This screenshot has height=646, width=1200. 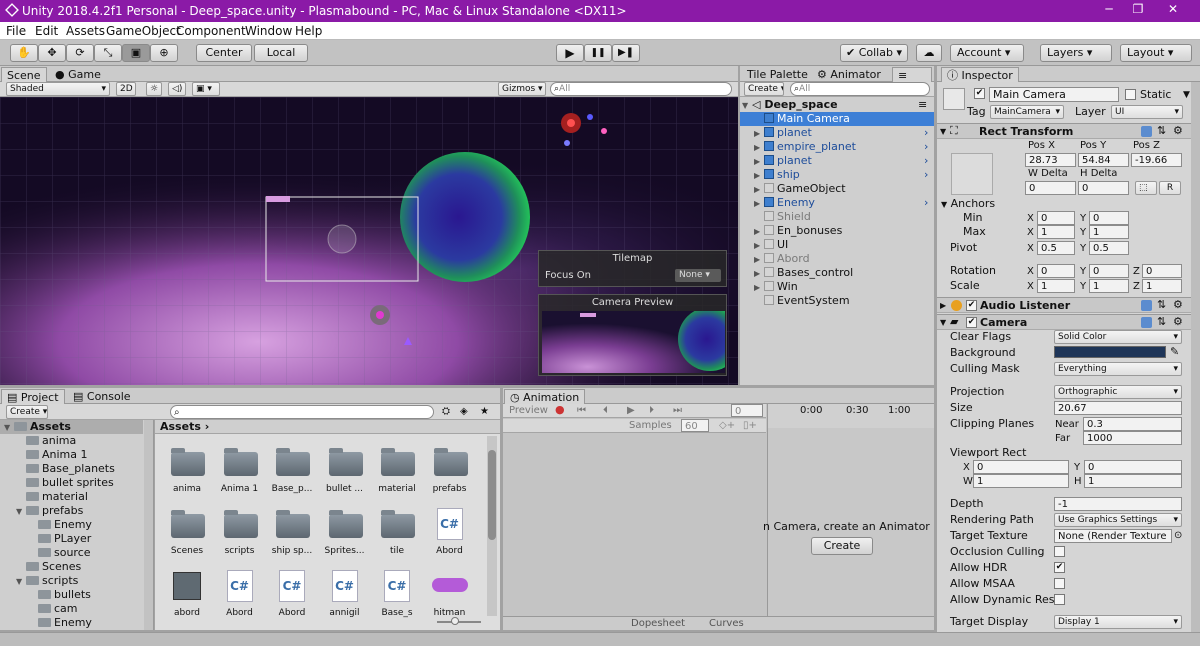 What do you see at coordinates (626, 53) in the screenshot?
I see `step-button: ▶❚` at bounding box center [626, 53].